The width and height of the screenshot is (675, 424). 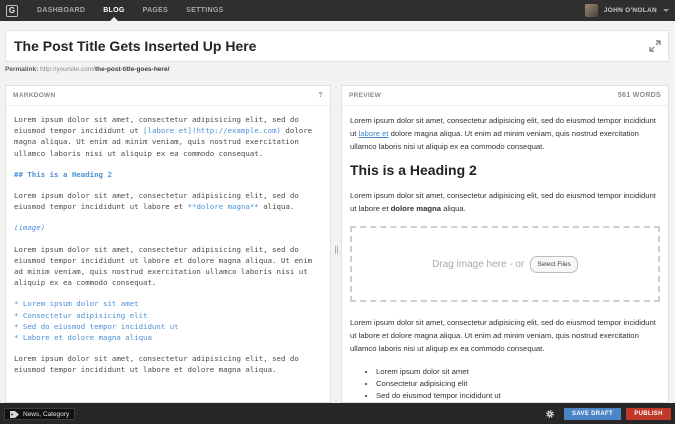 What do you see at coordinates (591, 10) in the screenshot?
I see `avatar` at bounding box center [591, 10].